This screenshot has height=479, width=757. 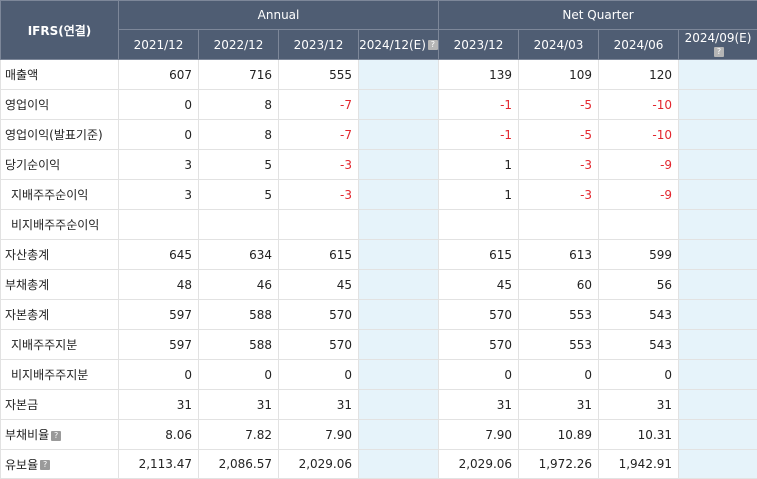 I want to click on value-cell: 555, so click(x=319, y=75).